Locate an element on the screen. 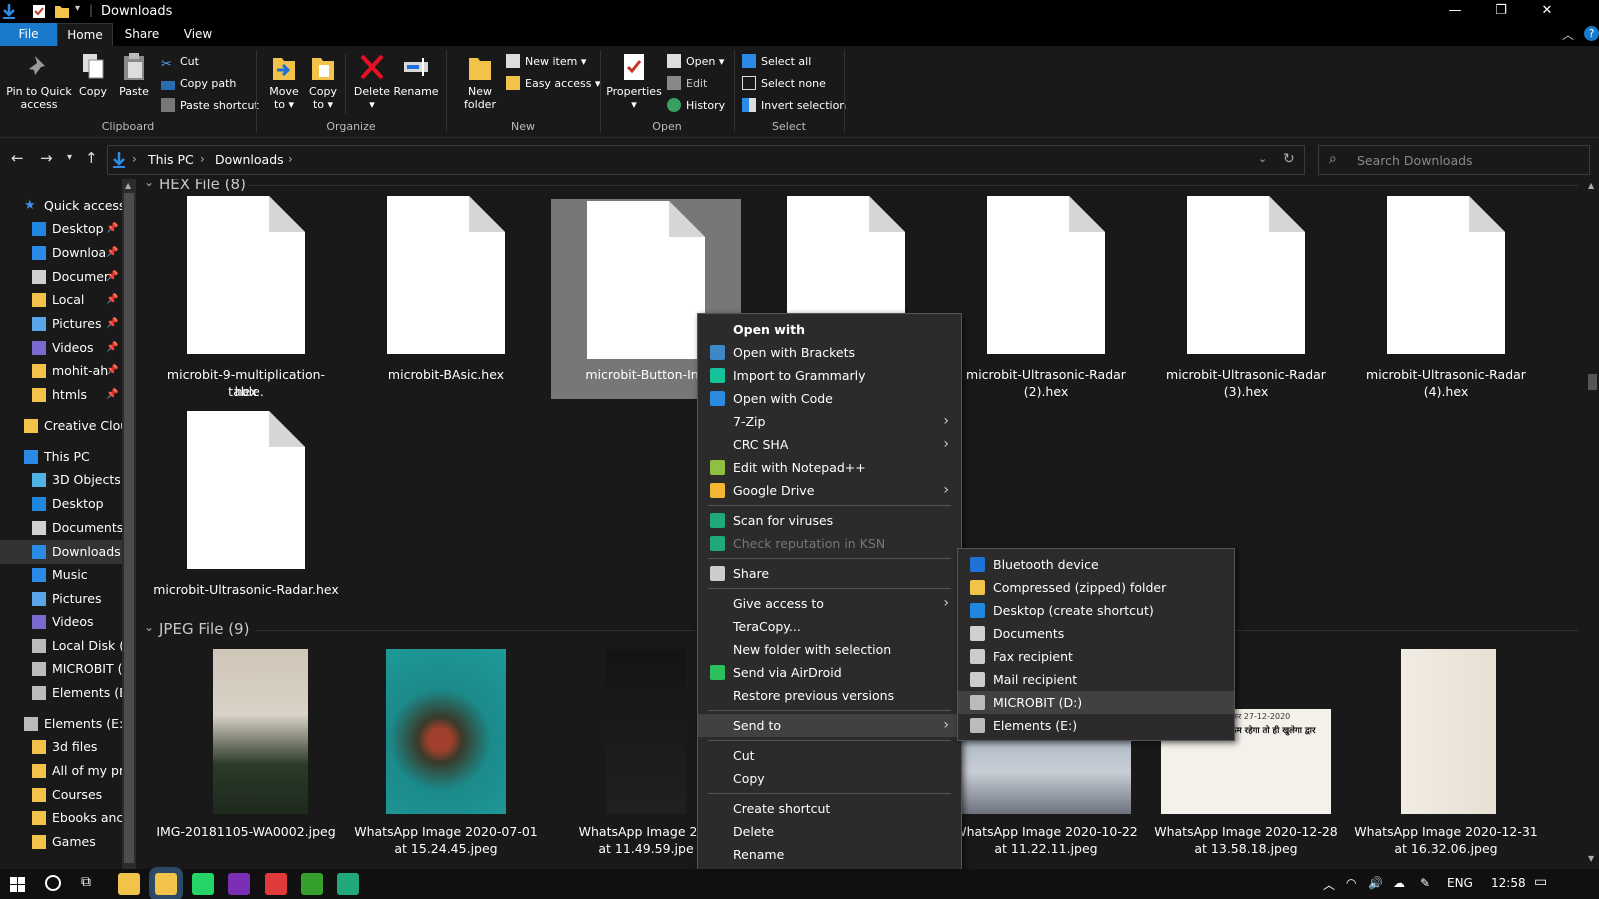  context-menu-item: Create shortcut is located at coordinates (829, 808).